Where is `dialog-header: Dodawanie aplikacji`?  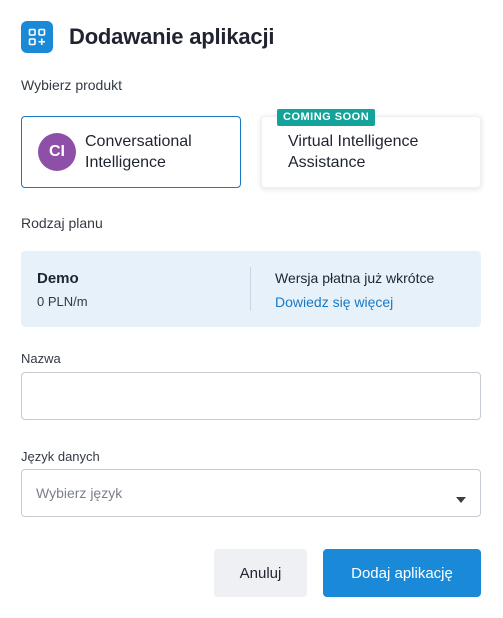 dialog-header: Dodawanie aplikacji is located at coordinates (147, 37).